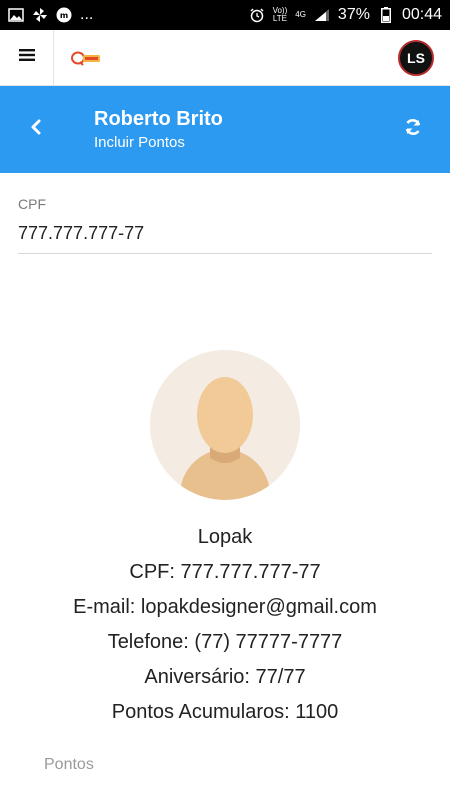  What do you see at coordinates (225, 572) in the screenshot?
I see `profile-cpf: CPF: 777.777.777-77` at bounding box center [225, 572].